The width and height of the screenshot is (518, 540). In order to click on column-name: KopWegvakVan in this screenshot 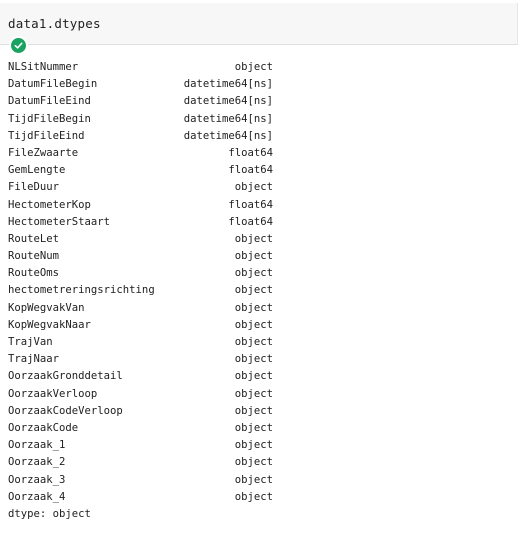, I will do `click(46, 307)`.